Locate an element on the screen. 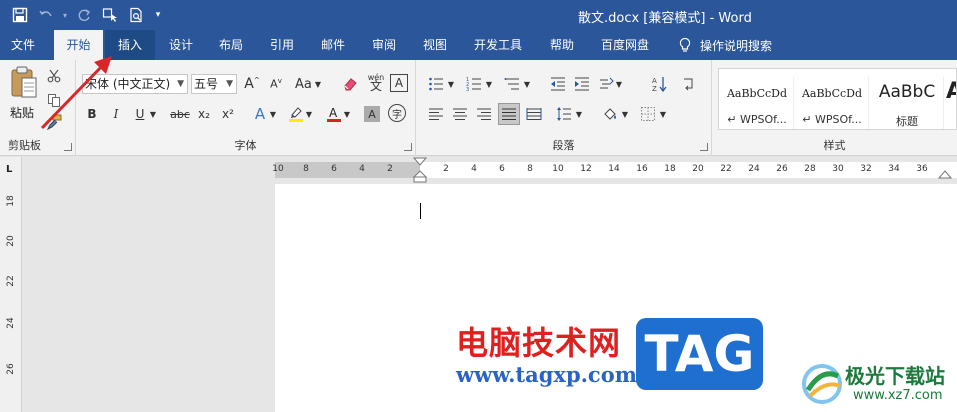 The height and width of the screenshot is (412, 957). phonetic-guide-button: wén 文 is located at coordinates (376, 82).